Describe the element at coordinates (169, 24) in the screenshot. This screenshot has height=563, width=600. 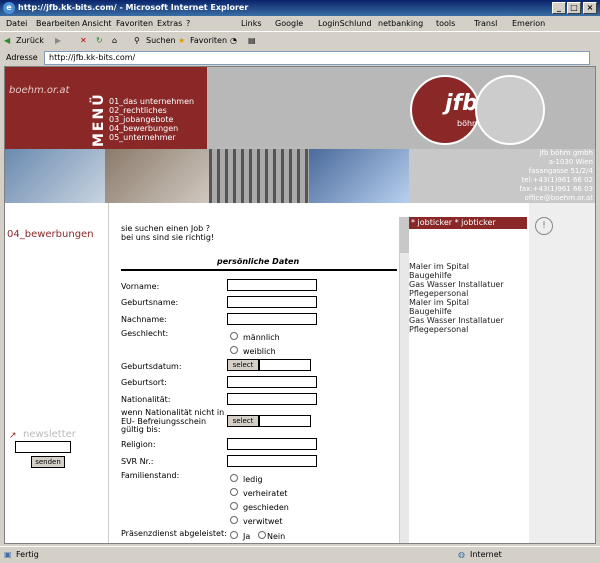
I see `menu-extras: Extras` at that location.